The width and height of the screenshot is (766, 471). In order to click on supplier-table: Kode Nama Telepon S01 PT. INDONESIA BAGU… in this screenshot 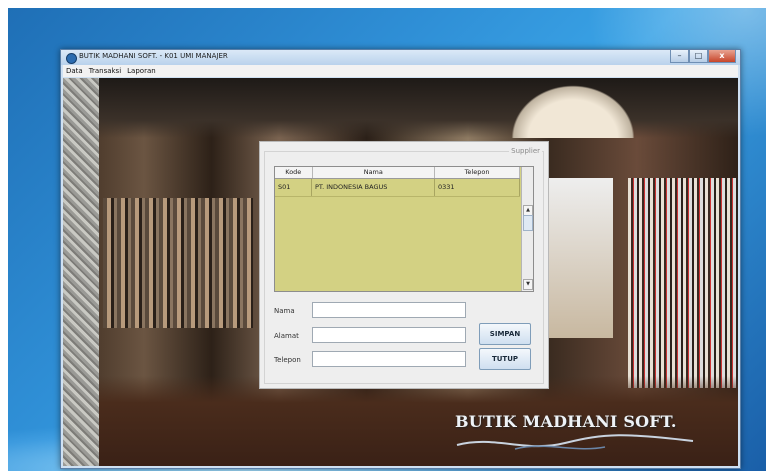, I will do `click(404, 229)`.